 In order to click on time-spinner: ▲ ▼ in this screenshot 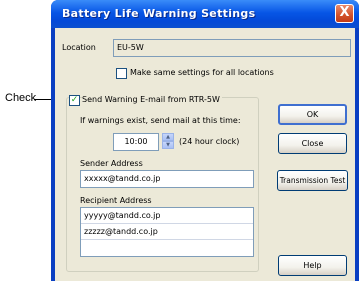, I will do `click(168, 141)`.